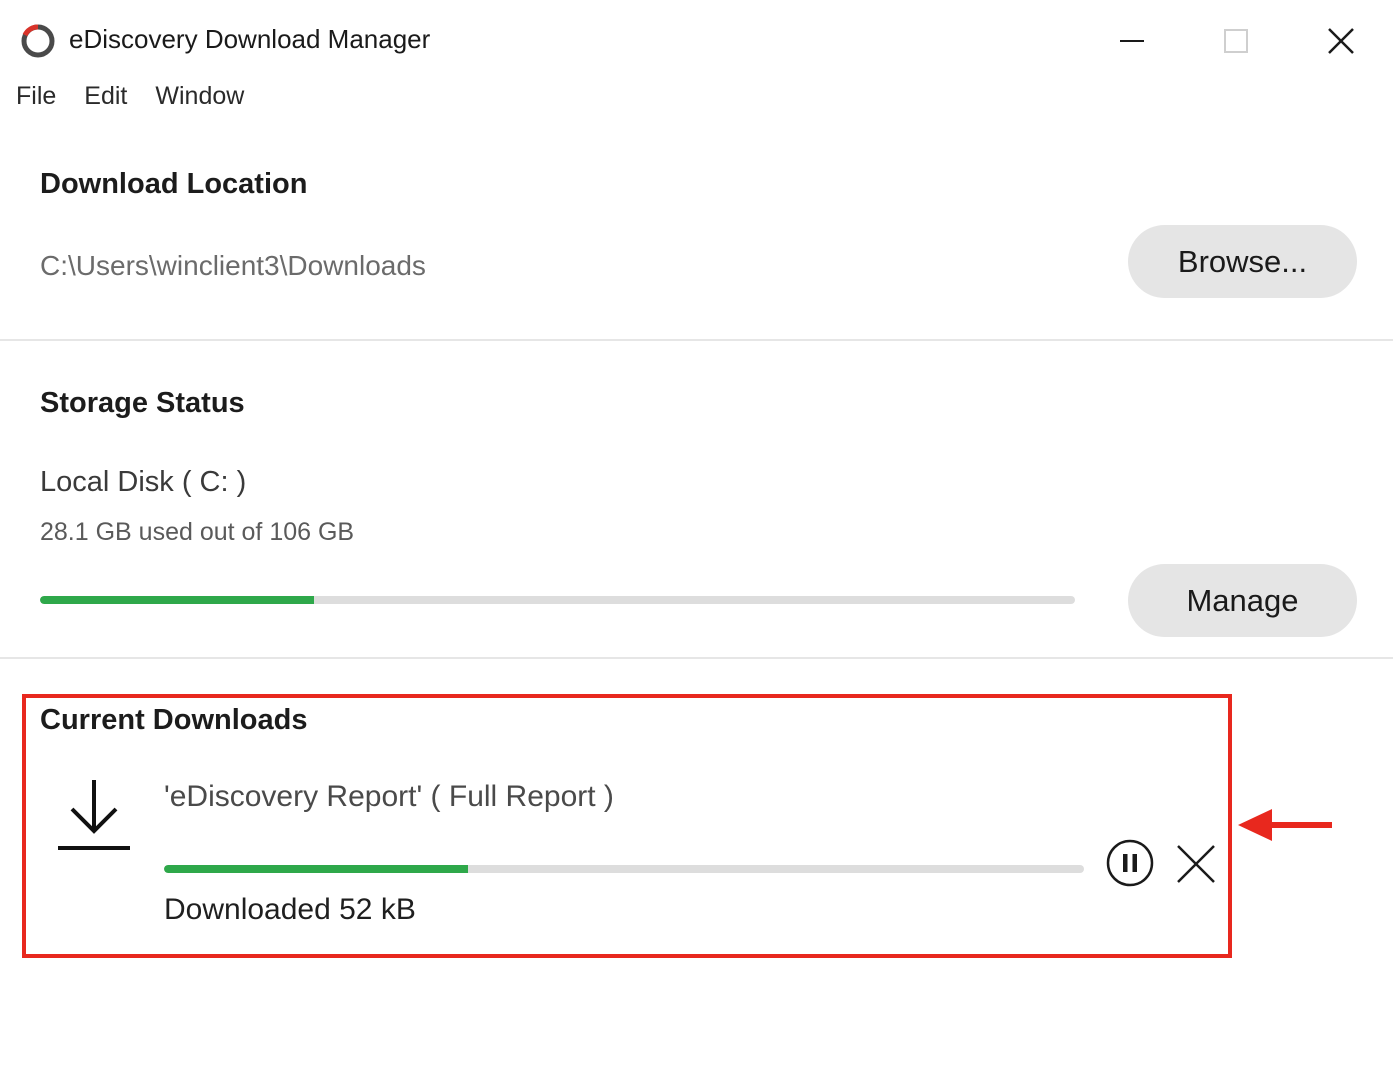  Describe the element at coordinates (174, 184) in the screenshot. I see `download-location-heading: Download Location` at that location.